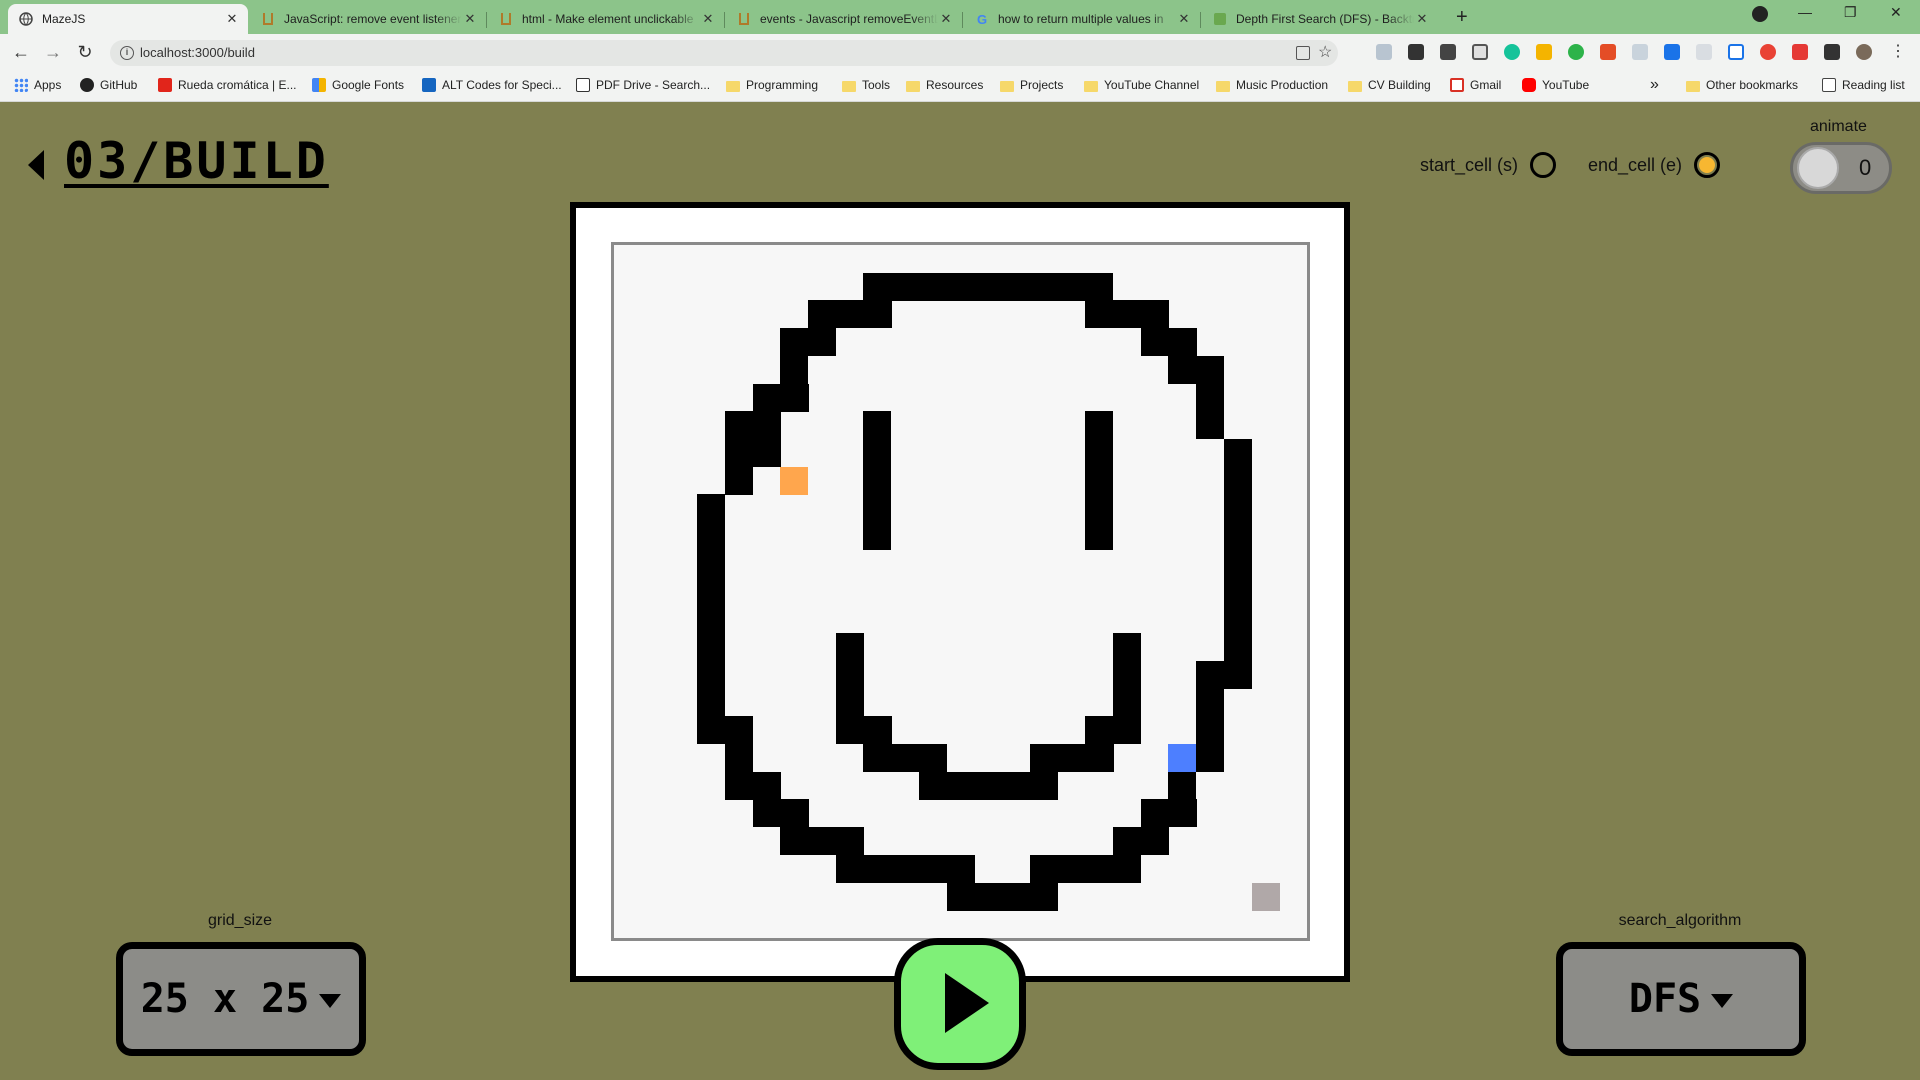 The image size is (1920, 1080). I want to click on bookmark-music-production: Music Production, so click(1272, 85).